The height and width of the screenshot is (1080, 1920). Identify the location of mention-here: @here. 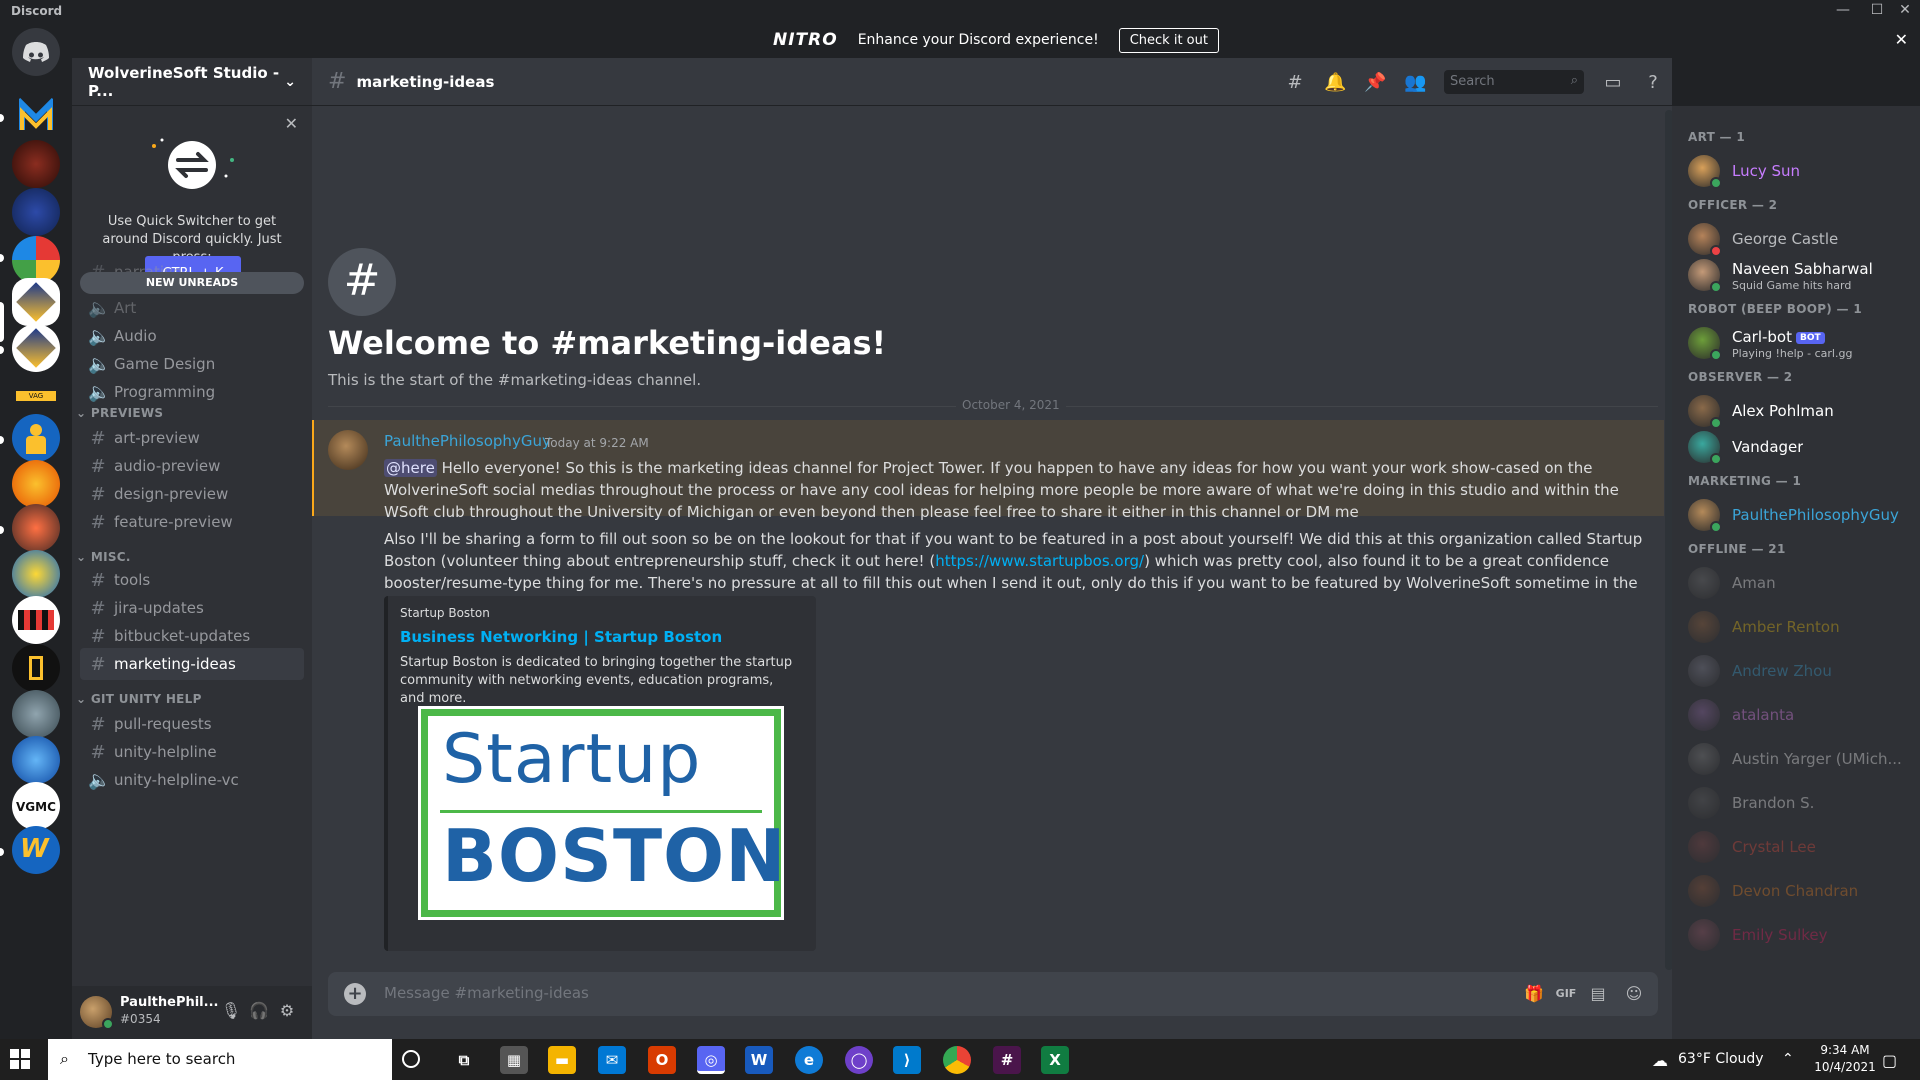
(410, 468).